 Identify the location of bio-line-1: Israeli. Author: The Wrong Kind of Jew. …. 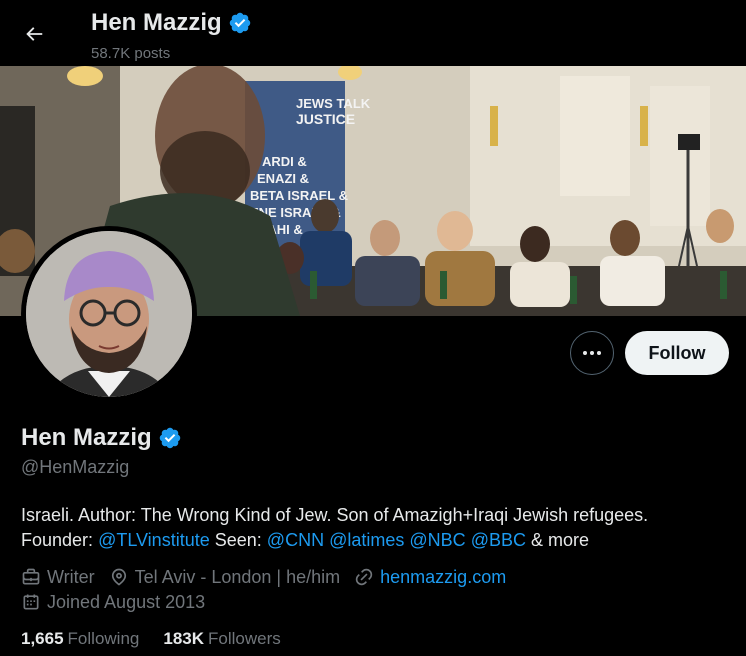
(335, 515).